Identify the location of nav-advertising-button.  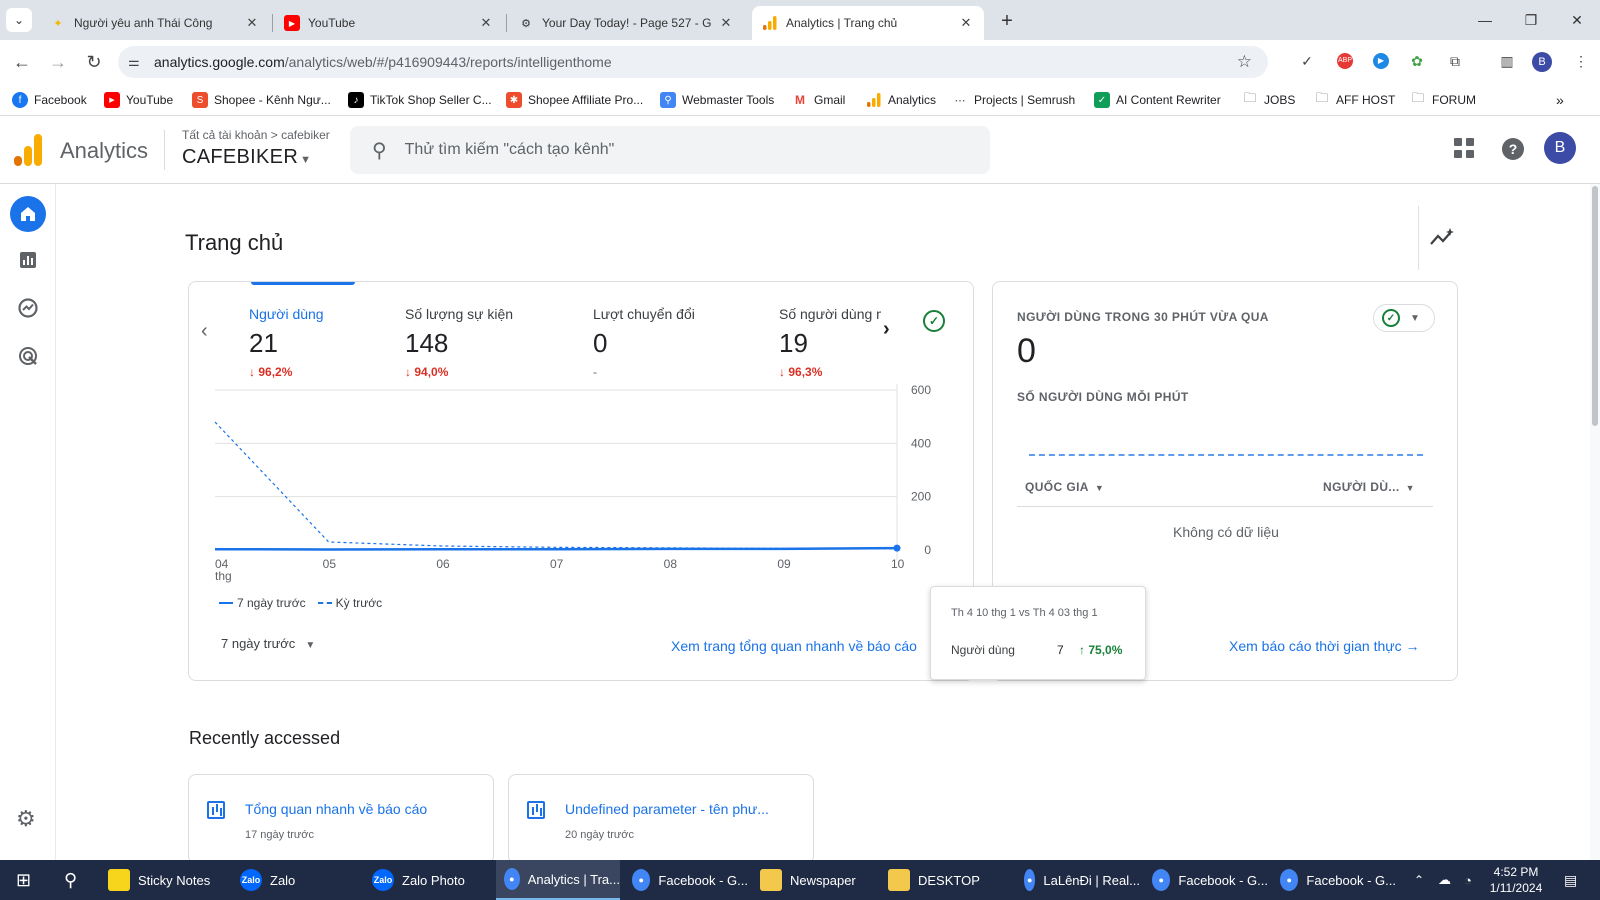
(28, 356).